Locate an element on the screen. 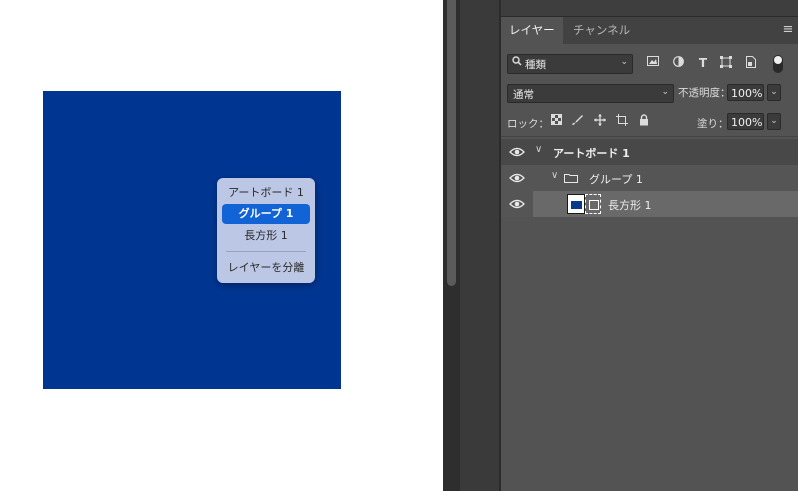 The width and height of the screenshot is (798, 491). shape-layer-filter-icon is located at coordinates (726, 63).